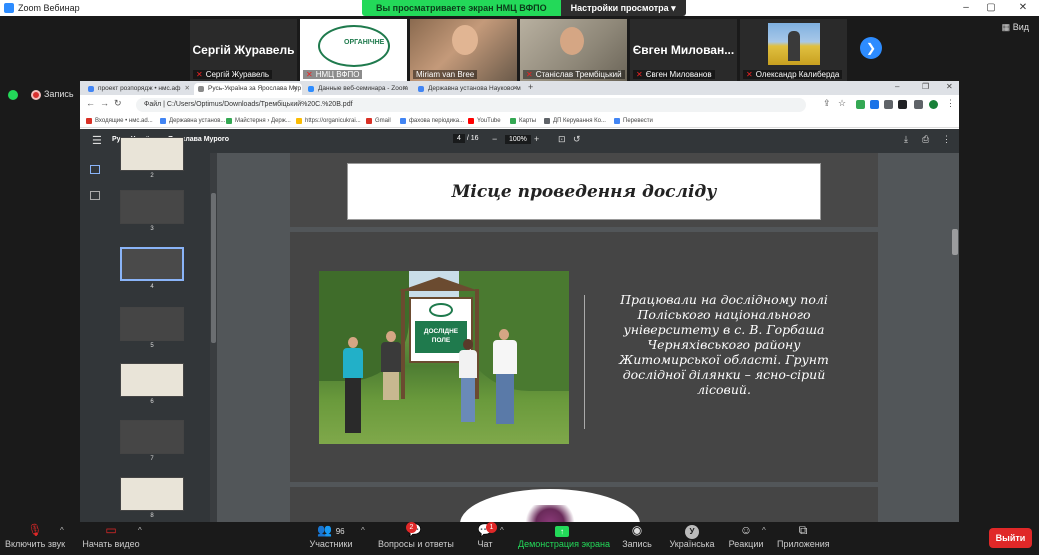 The width and height of the screenshot is (1039, 555). Describe the element at coordinates (95, 195) in the screenshot. I see `outline-icon` at that location.